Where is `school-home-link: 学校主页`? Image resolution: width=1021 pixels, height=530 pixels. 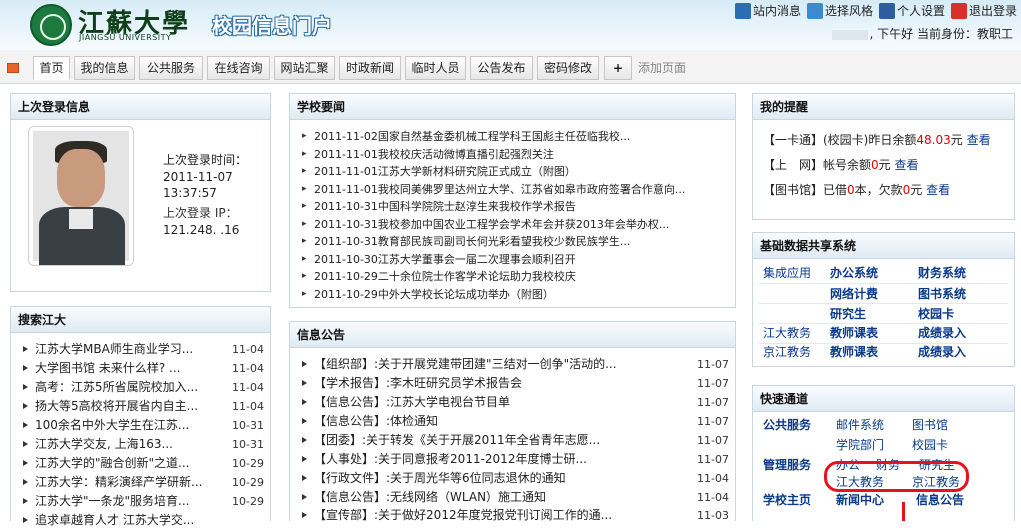 school-home-link: 学校主页 is located at coordinates (787, 499).